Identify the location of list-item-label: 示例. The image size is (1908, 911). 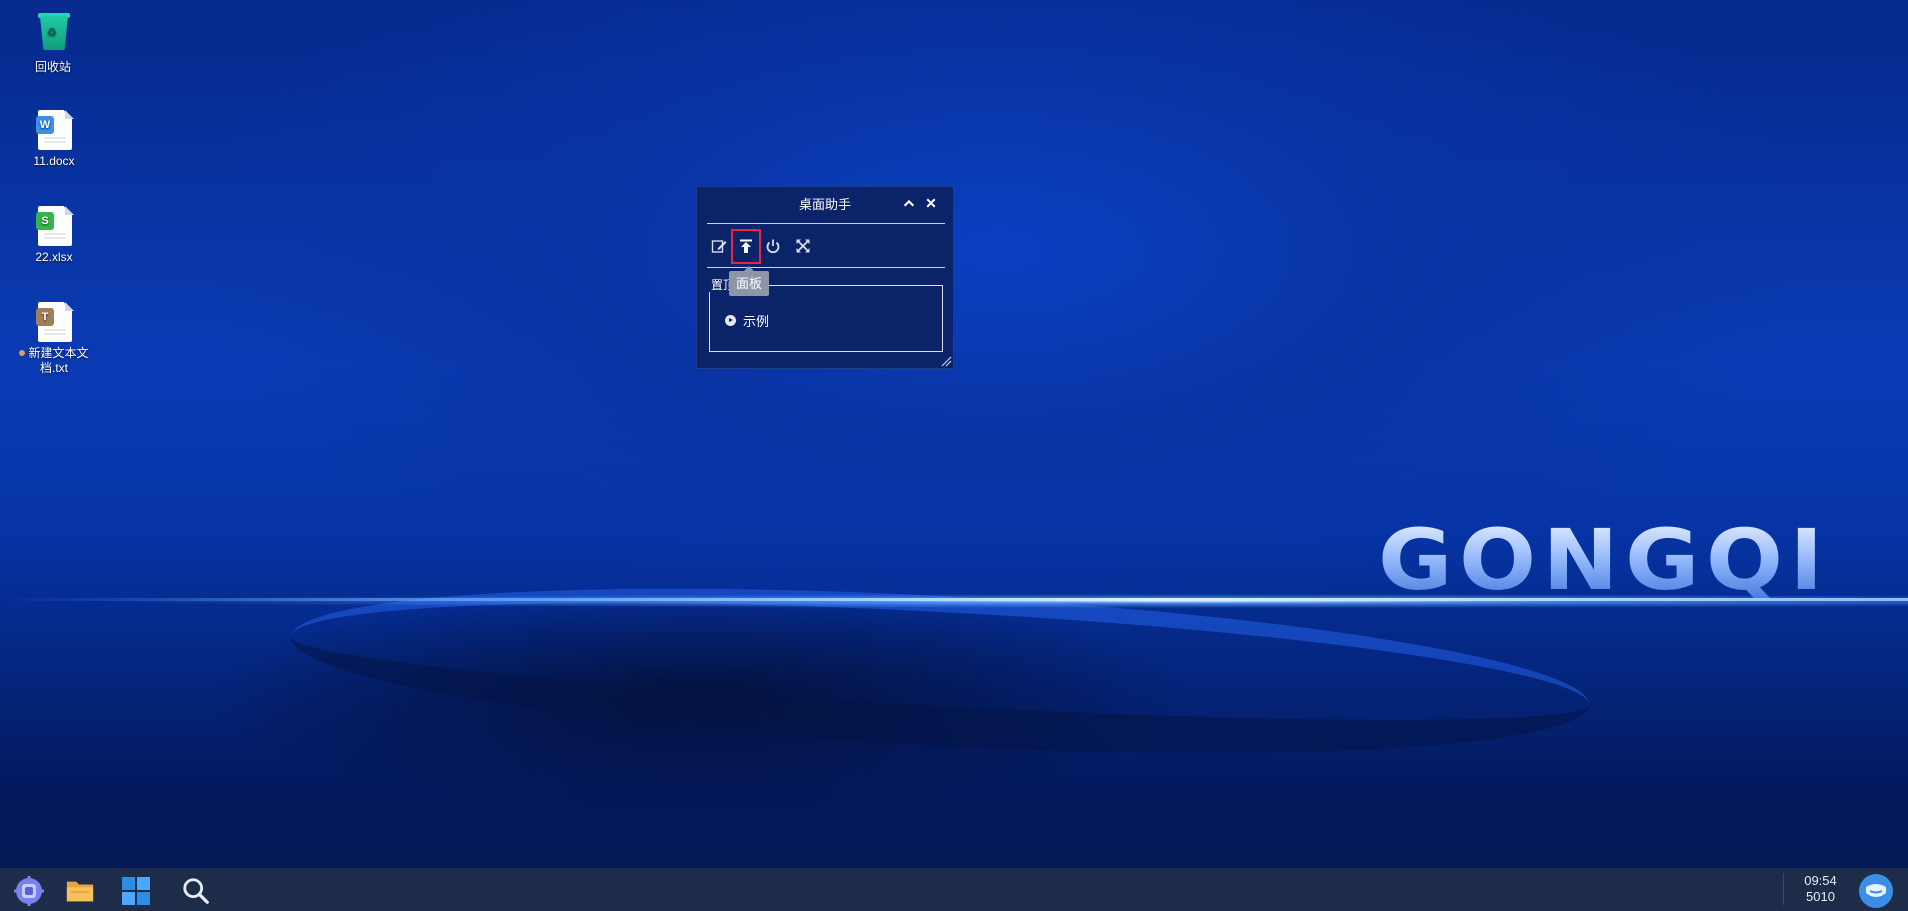
(756, 321).